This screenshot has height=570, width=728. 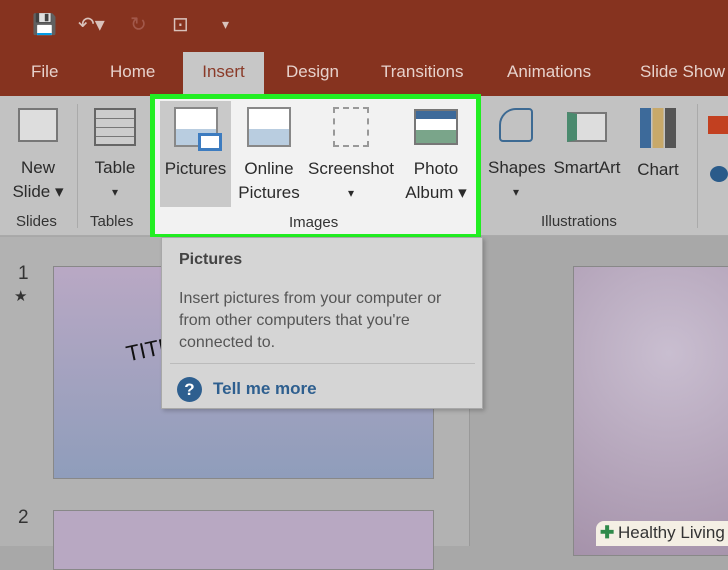 What do you see at coordinates (223, 74) in the screenshot?
I see `tab-insert: Insert` at bounding box center [223, 74].